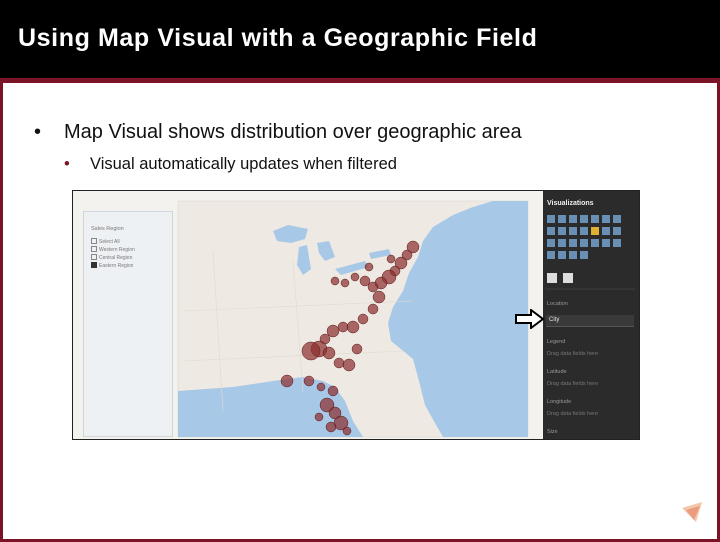 Image resolution: width=720 pixels, height=542 pixels. I want to click on slicer-title: Sales Region, so click(107, 229).